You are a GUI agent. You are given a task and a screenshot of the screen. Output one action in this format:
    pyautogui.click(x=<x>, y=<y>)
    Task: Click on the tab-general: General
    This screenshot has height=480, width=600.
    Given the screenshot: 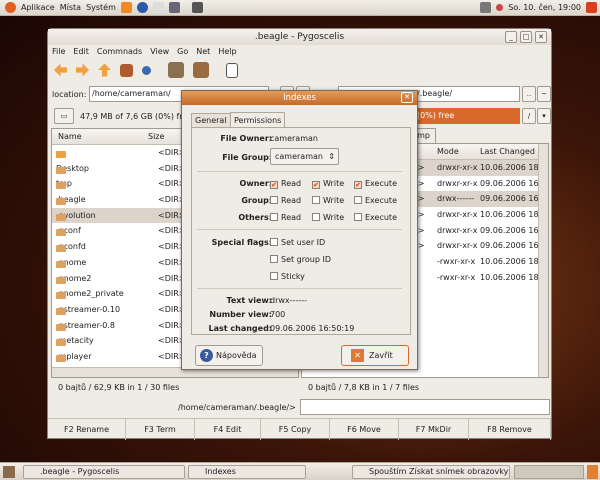 What is the action you would take?
    pyautogui.click(x=211, y=120)
    